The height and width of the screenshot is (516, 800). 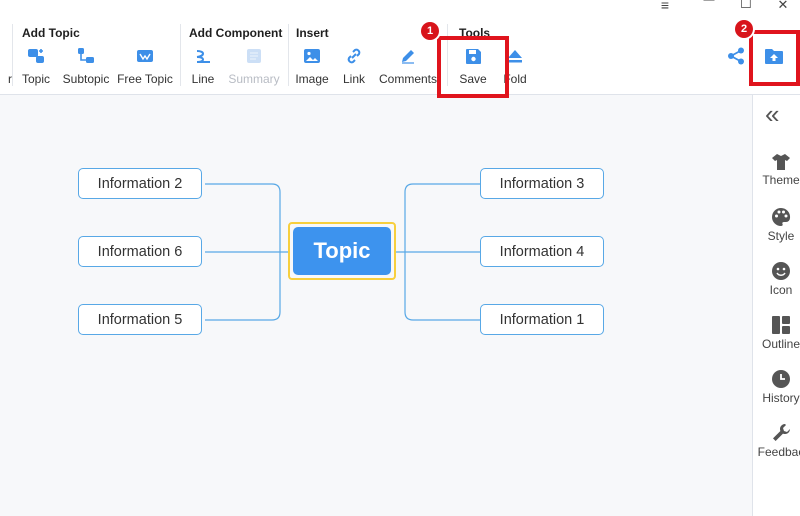 I want to click on wrench-icon, so click(x=781, y=432).